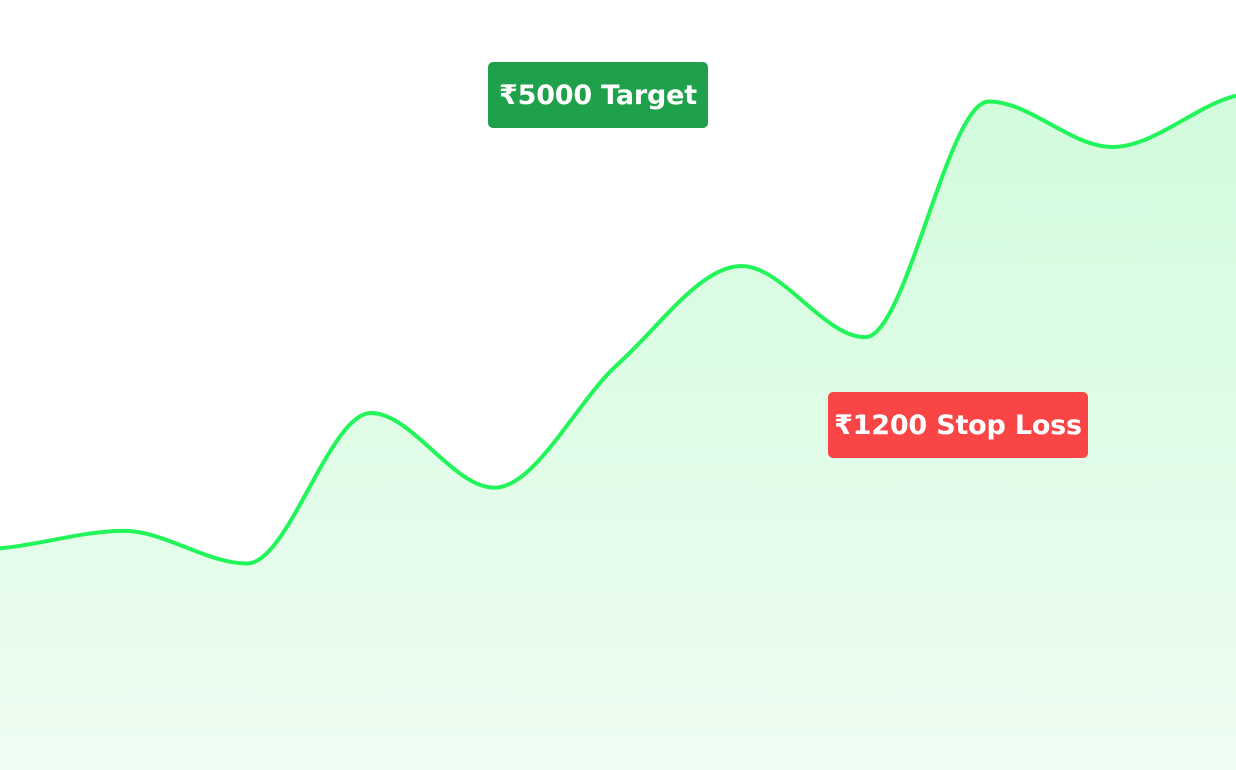  I want to click on target-badge-label: ₹5000 Target, so click(598, 95).